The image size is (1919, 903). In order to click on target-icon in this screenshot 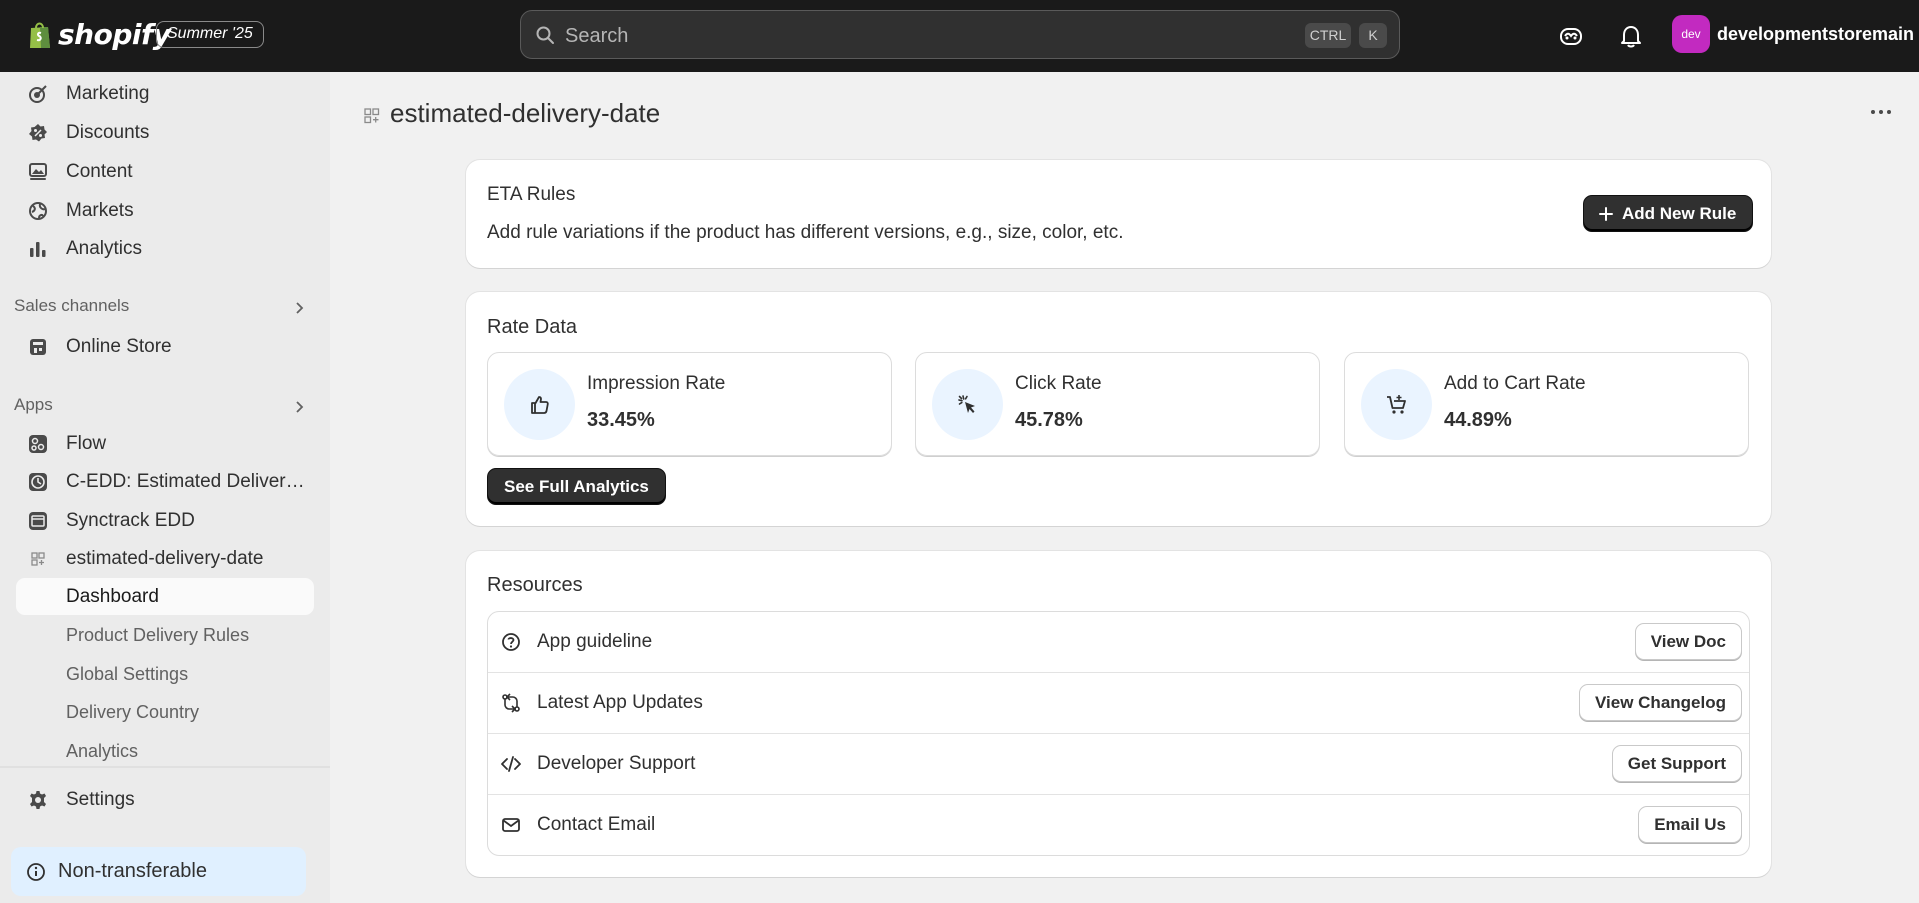, I will do `click(38, 94)`.